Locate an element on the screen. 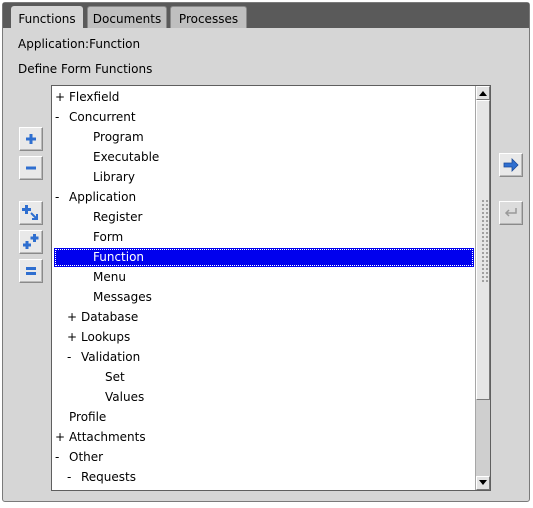  collapse-all-button is located at coordinates (31, 271).